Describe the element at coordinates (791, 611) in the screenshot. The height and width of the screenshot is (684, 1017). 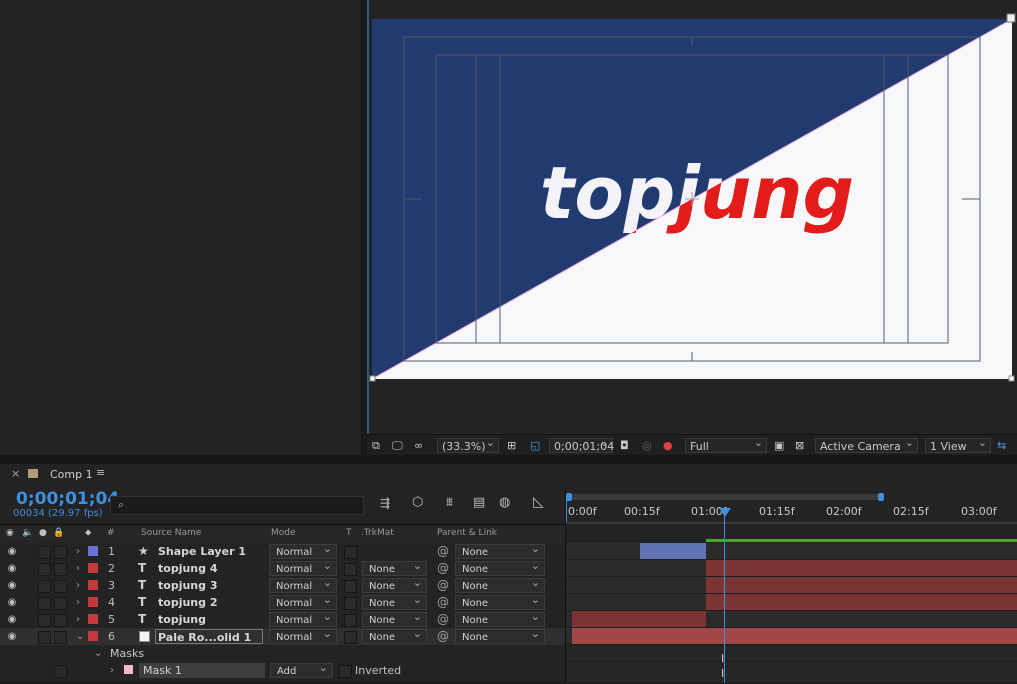
I see `track-area: I I` at that location.